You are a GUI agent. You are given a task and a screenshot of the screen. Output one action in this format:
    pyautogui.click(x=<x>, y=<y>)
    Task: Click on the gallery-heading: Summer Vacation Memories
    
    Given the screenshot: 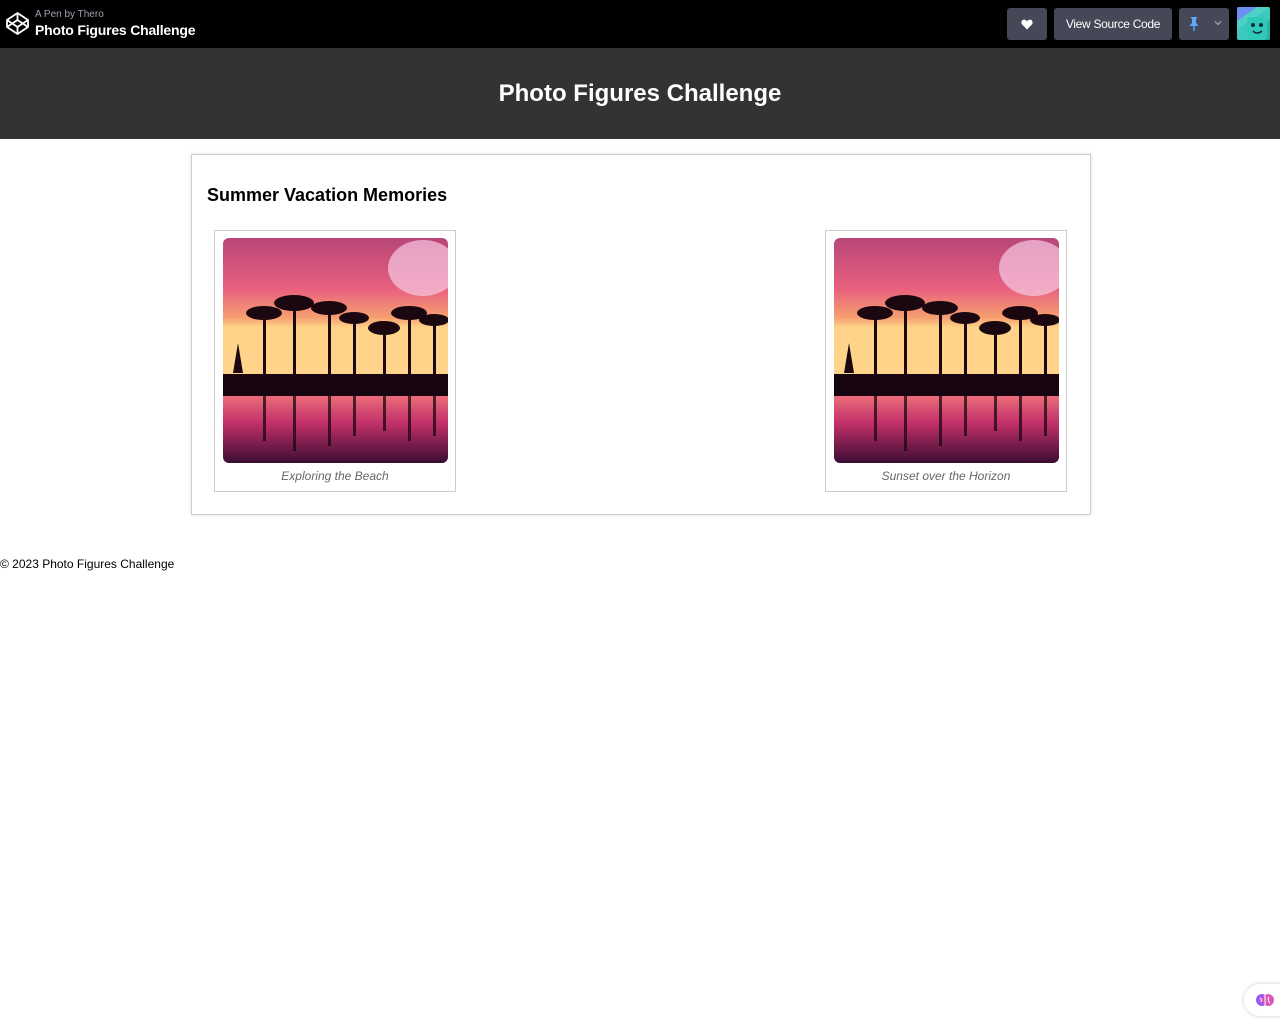 What is the action you would take?
    pyautogui.click(x=327, y=195)
    